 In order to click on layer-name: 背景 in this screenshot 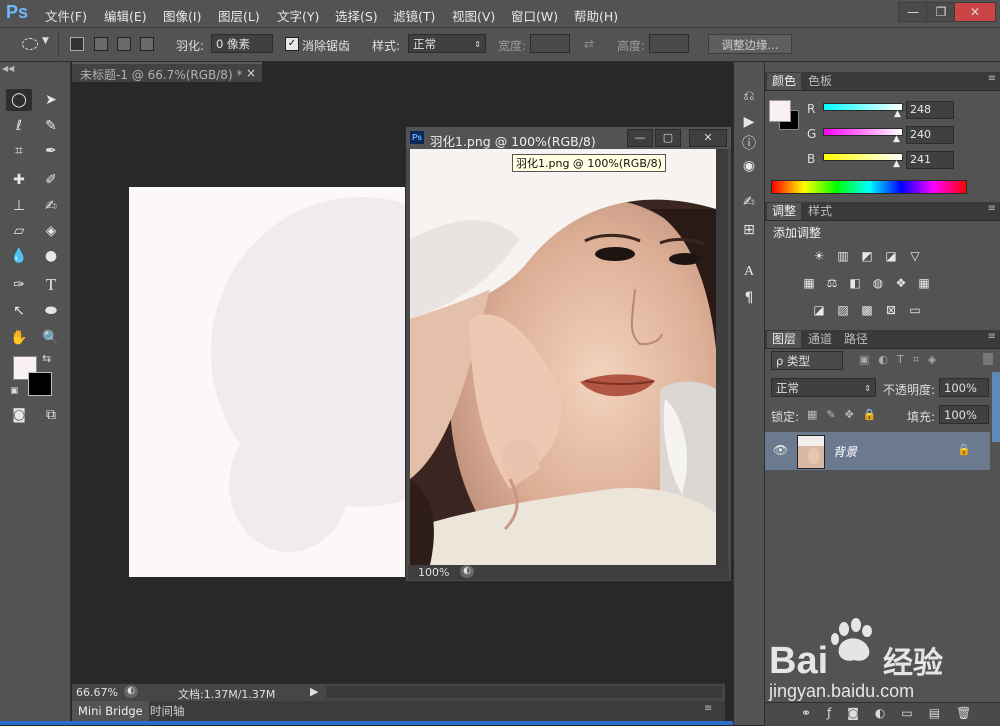, I will do `click(845, 451)`.